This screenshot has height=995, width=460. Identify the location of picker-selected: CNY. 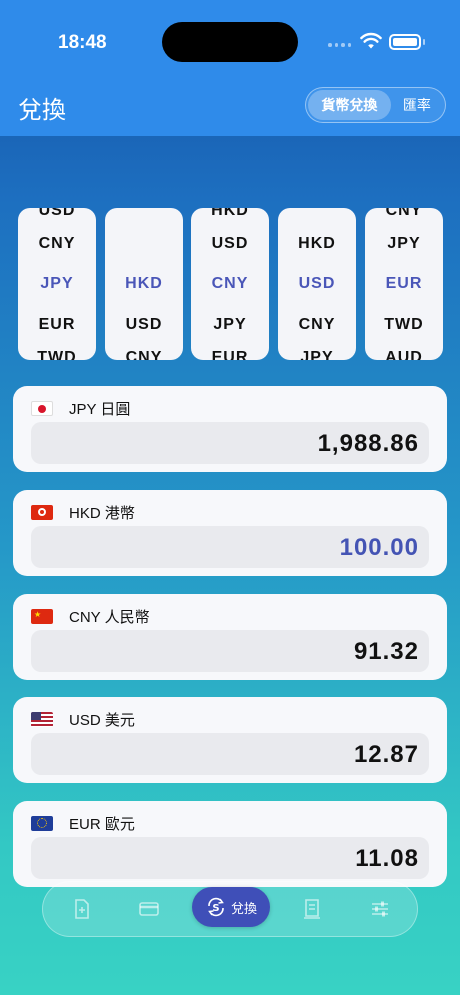
(230, 283).